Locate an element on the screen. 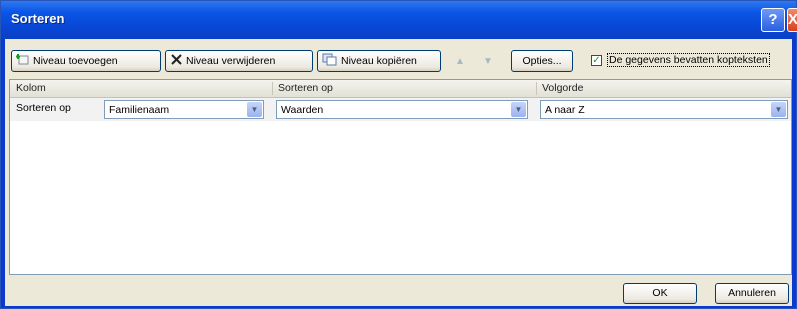 Image resolution: width=797 pixels, height=309 pixels. delete-level-label: Niveau verwijderen is located at coordinates (231, 61).